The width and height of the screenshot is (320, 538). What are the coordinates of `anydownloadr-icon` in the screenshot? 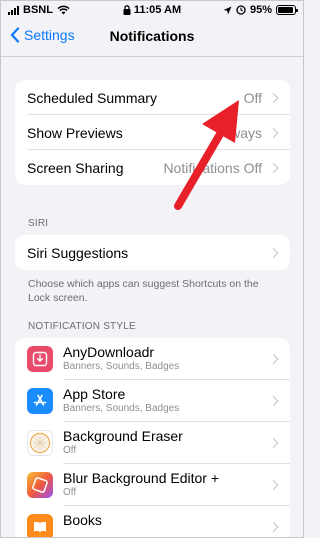 It's located at (40, 359).